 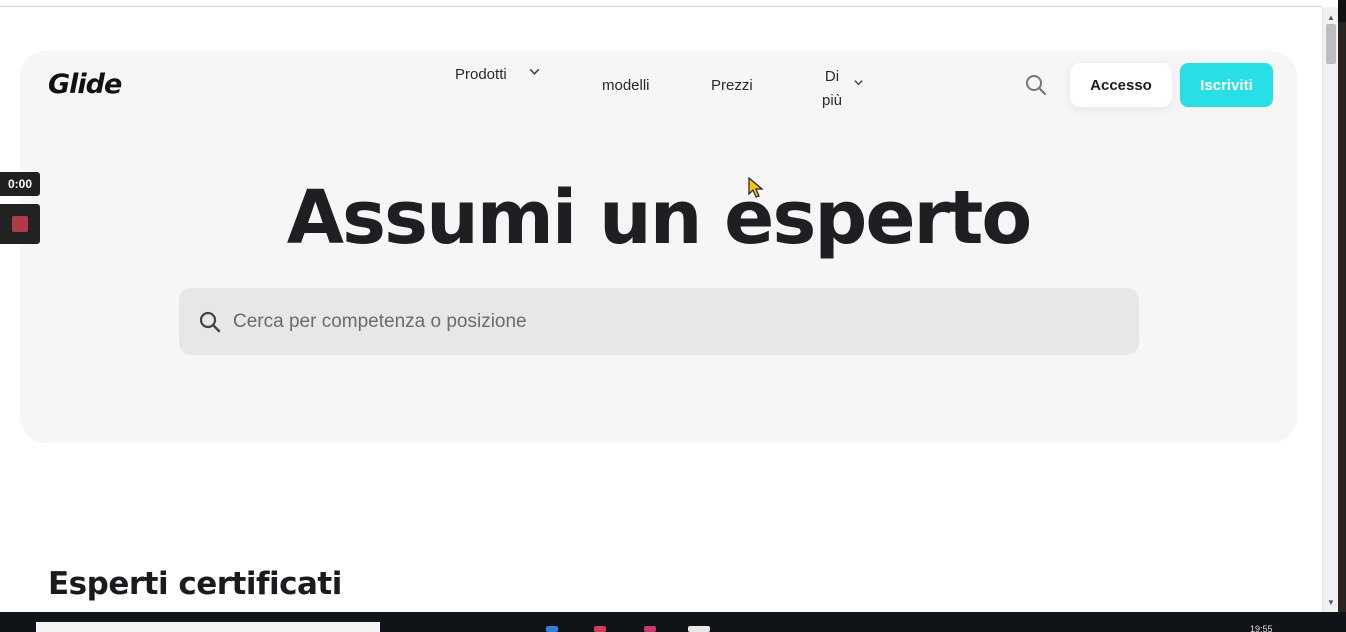 I want to click on os-taskbar: 19:55, so click(x=673, y=622).